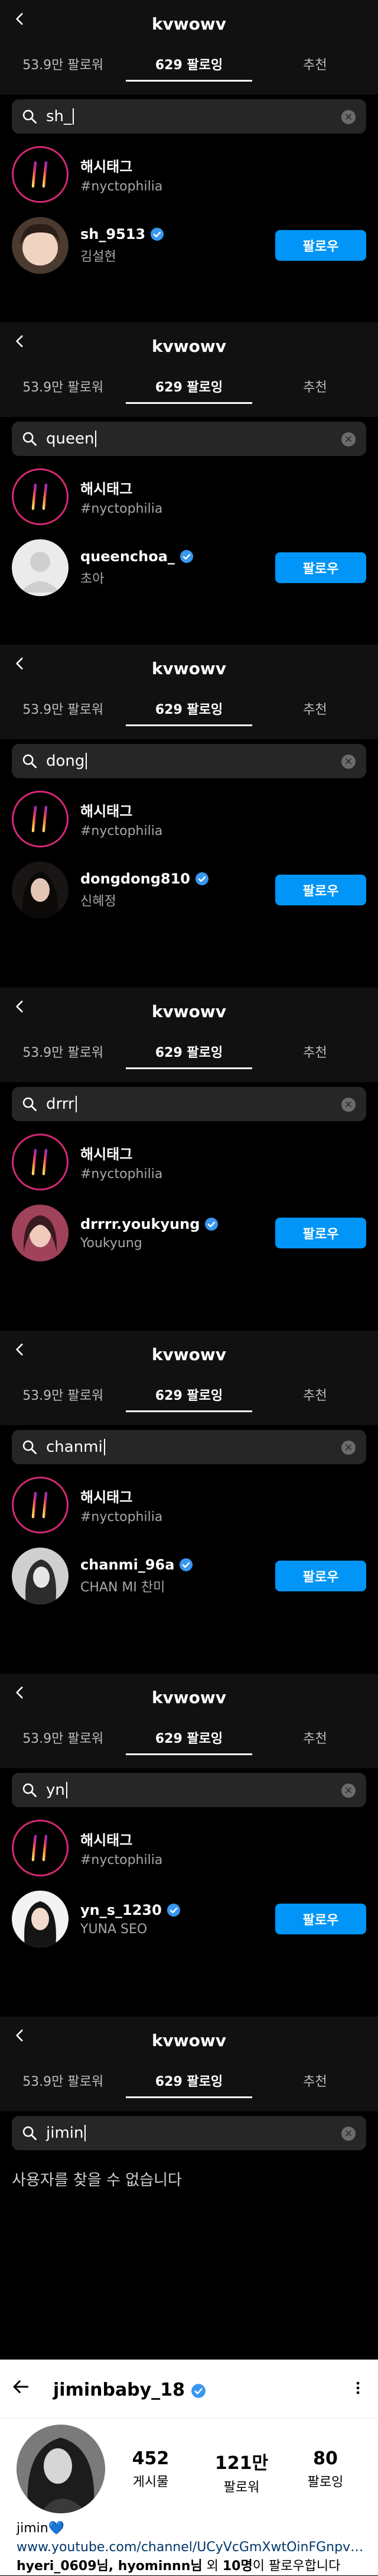 The width and height of the screenshot is (378, 2576). I want to click on search-input: sh_ ×, so click(189, 117).